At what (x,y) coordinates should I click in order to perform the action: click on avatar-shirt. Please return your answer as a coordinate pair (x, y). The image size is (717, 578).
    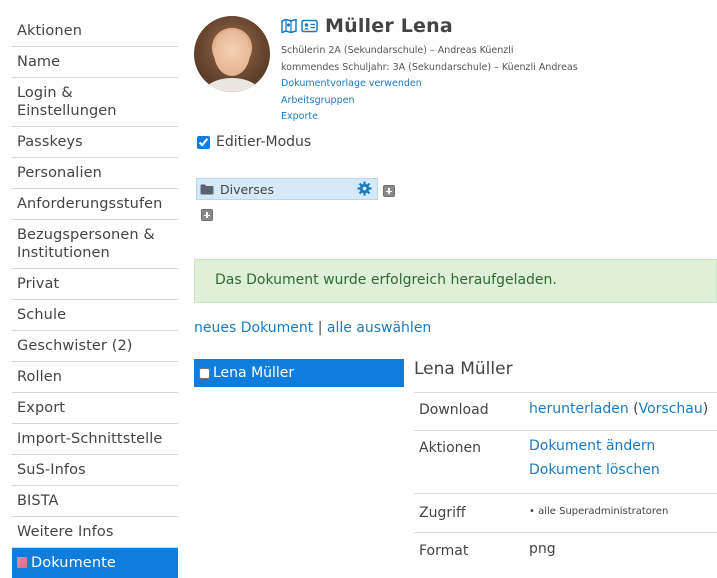
    Looking at the image, I should click on (232, 85).